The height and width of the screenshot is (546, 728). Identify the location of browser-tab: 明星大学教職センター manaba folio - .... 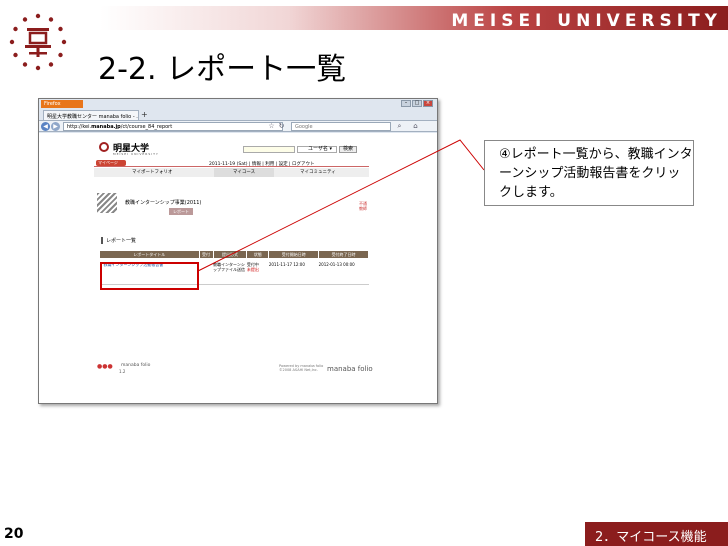
(91, 115).